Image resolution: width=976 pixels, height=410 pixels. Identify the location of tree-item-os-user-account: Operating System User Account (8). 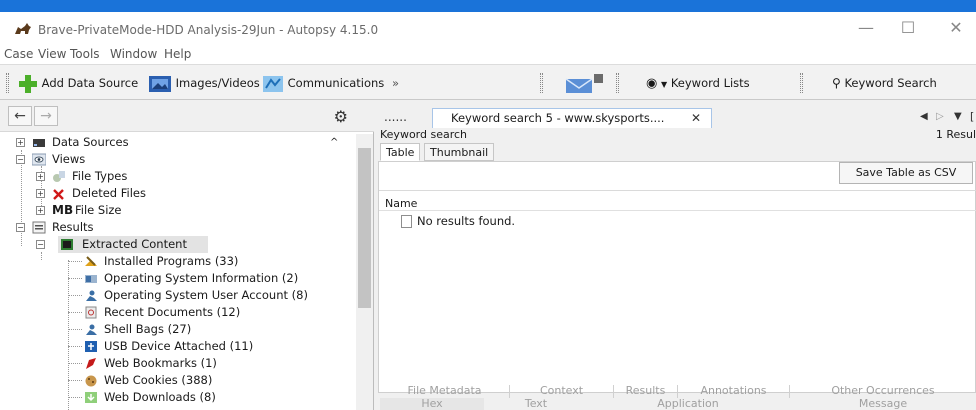
(219, 295).